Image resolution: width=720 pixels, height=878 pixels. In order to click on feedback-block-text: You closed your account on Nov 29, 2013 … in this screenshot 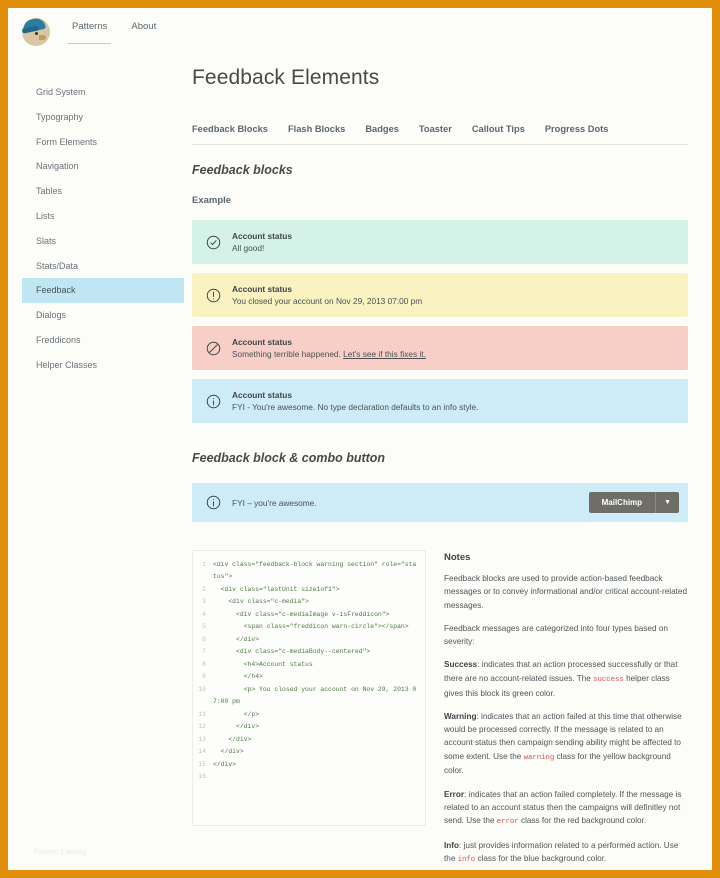, I will do `click(327, 301)`.